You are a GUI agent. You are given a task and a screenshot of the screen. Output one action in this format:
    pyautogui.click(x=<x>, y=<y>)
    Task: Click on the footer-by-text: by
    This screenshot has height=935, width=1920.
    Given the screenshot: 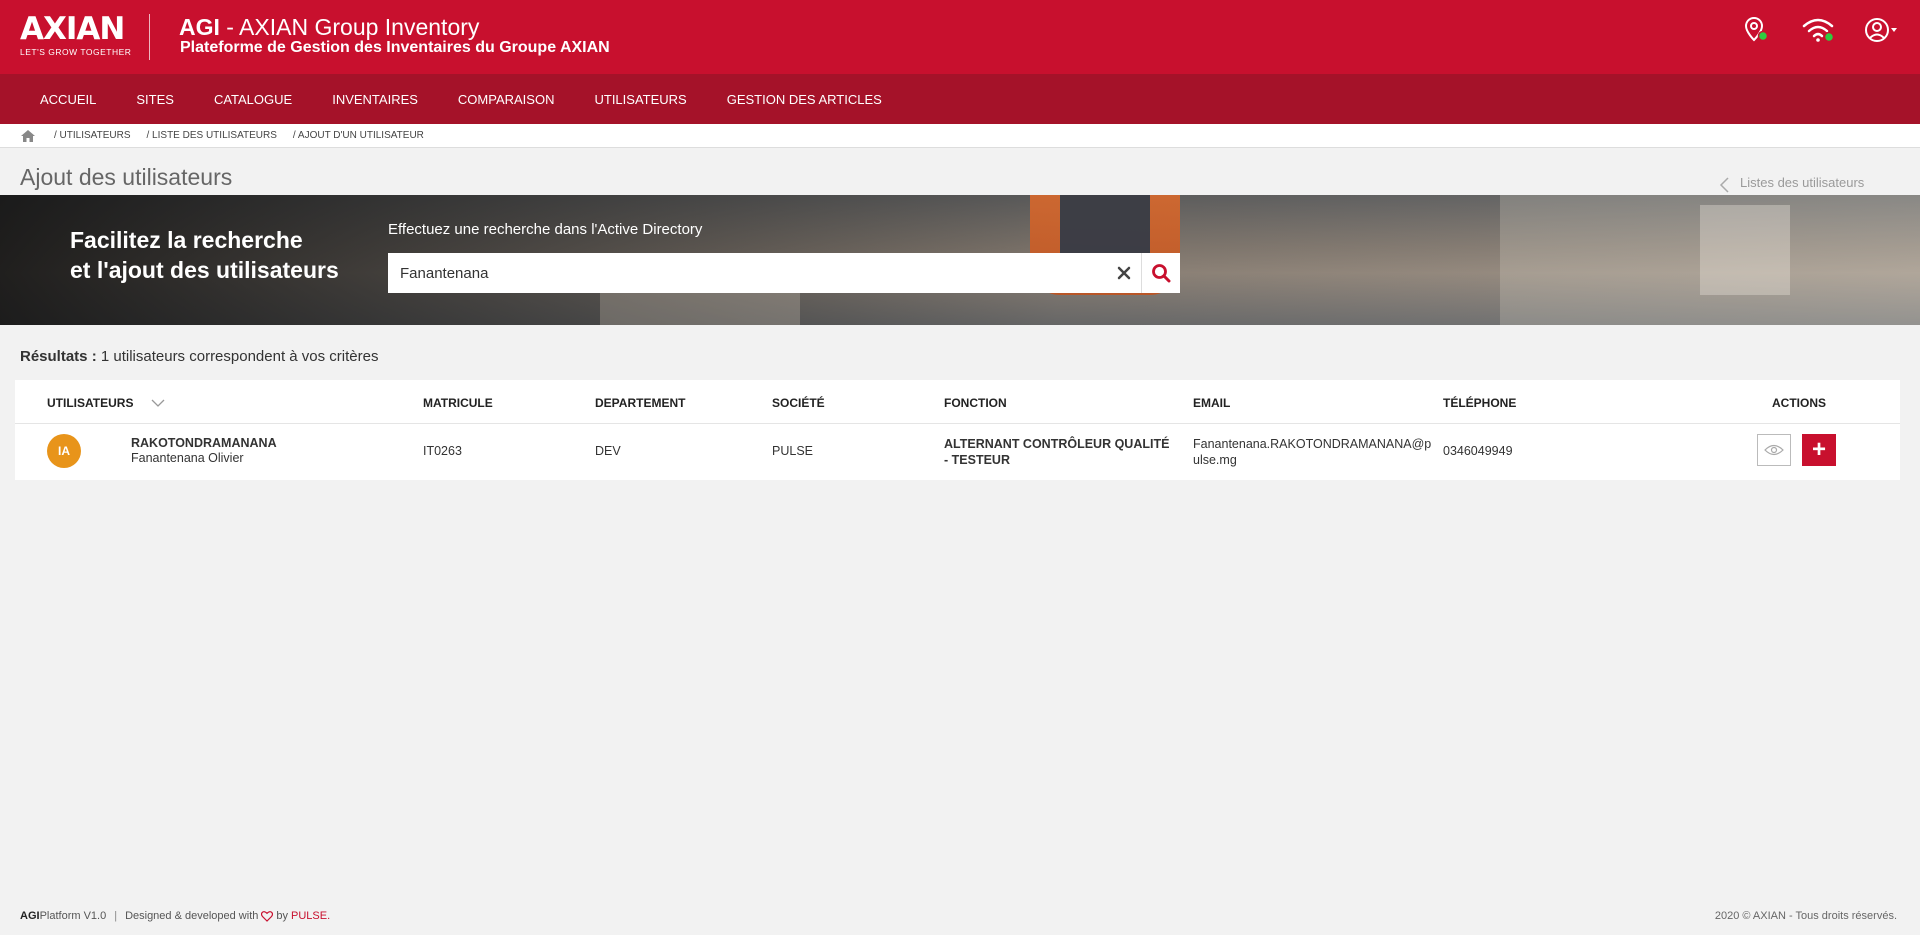 What is the action you would take?
    pyautogui.click(x=282, y=916)
    